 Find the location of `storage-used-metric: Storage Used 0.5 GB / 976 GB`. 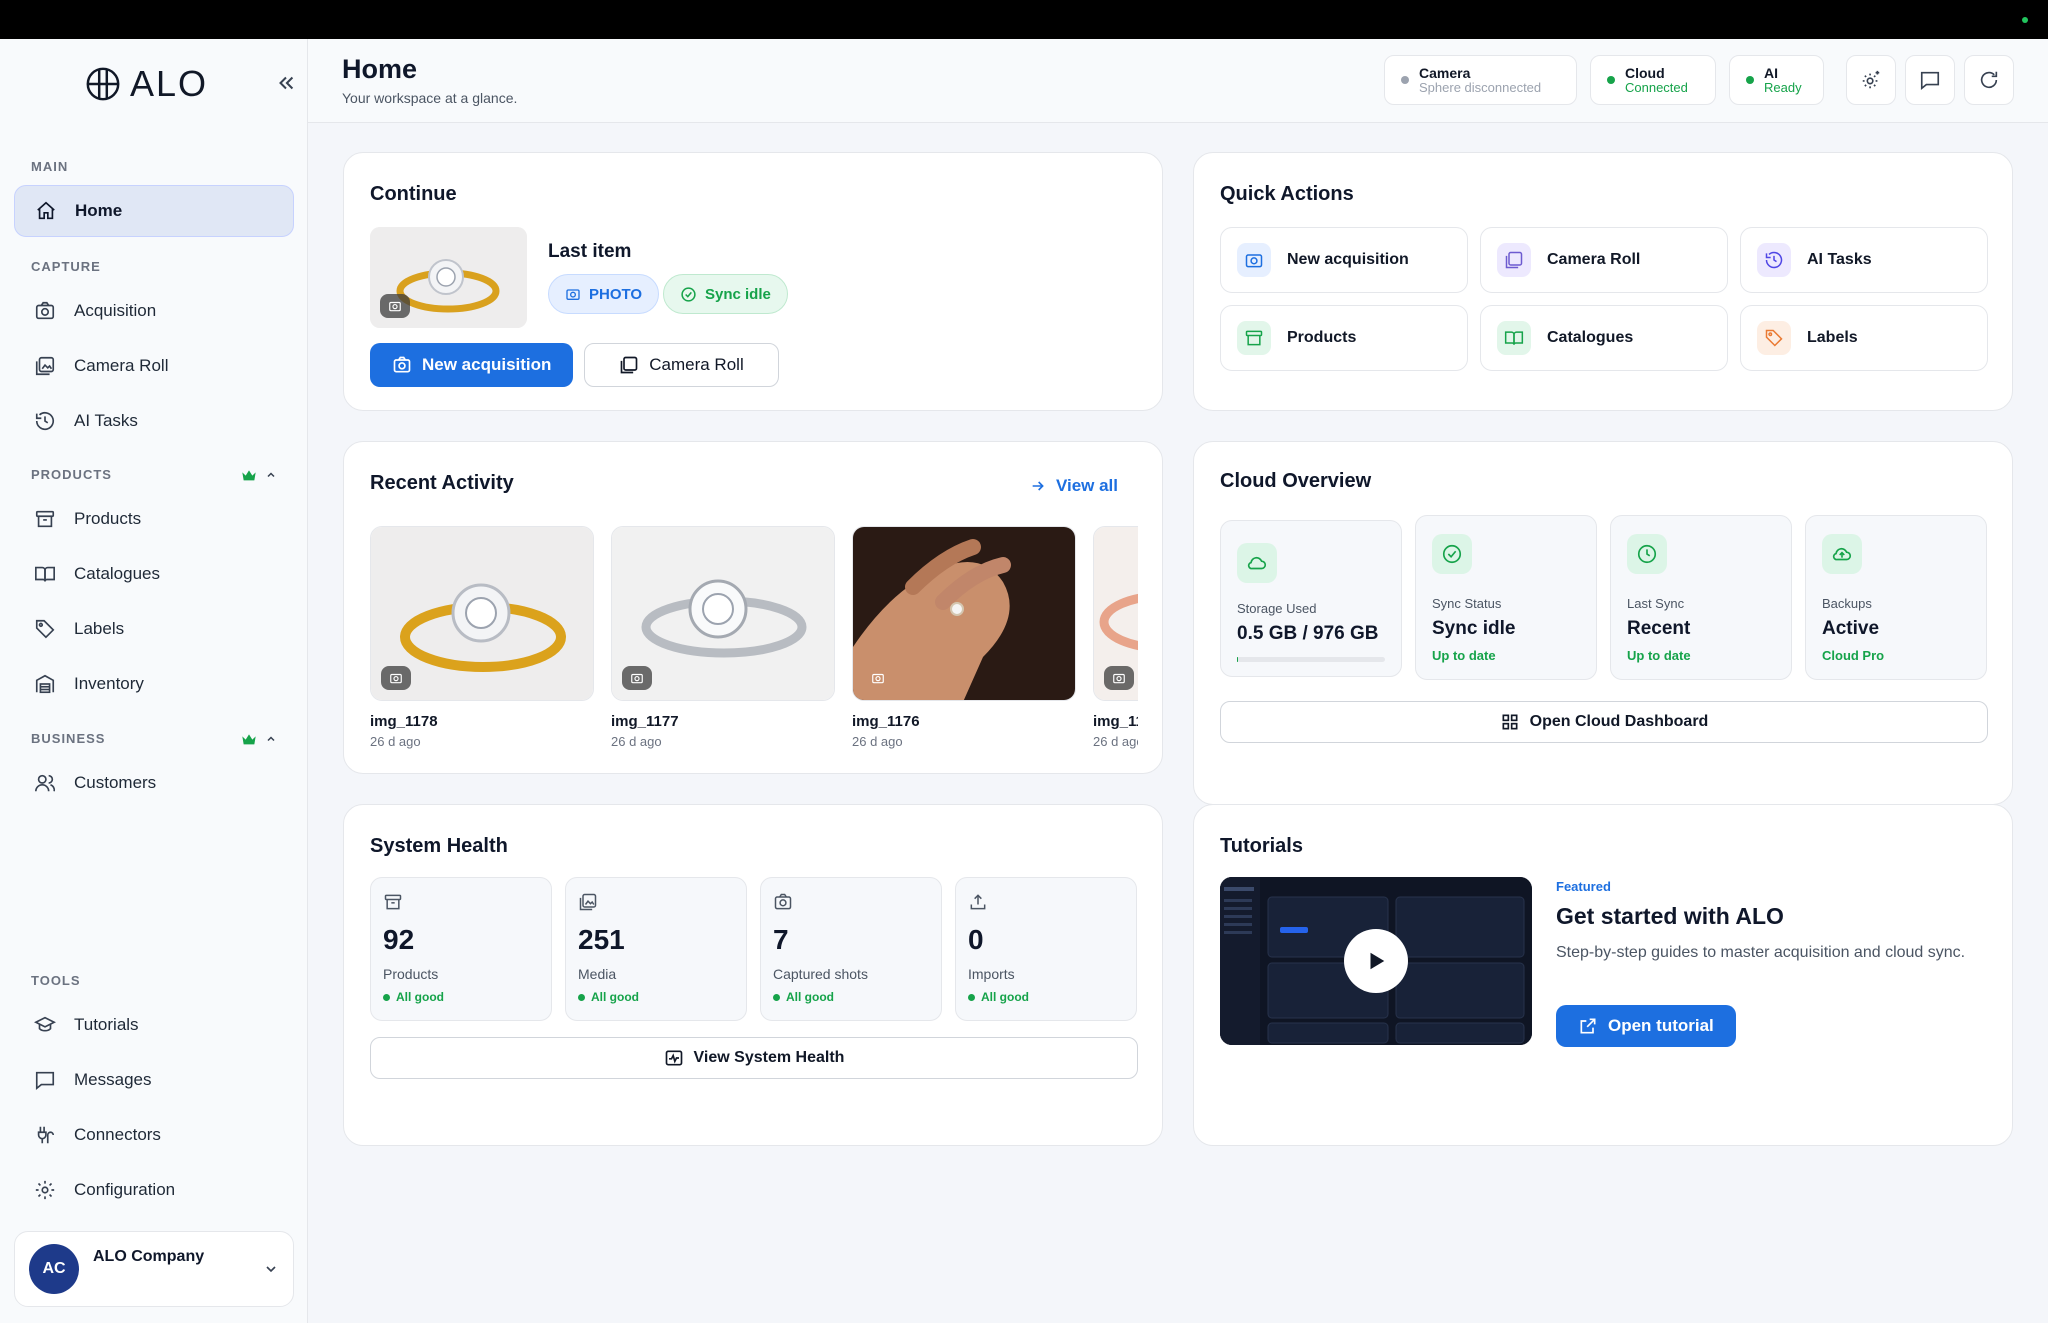

storage-used-metric: Storage Used 0.5 GB / 976 GB is located at coordinates (1311, 598).